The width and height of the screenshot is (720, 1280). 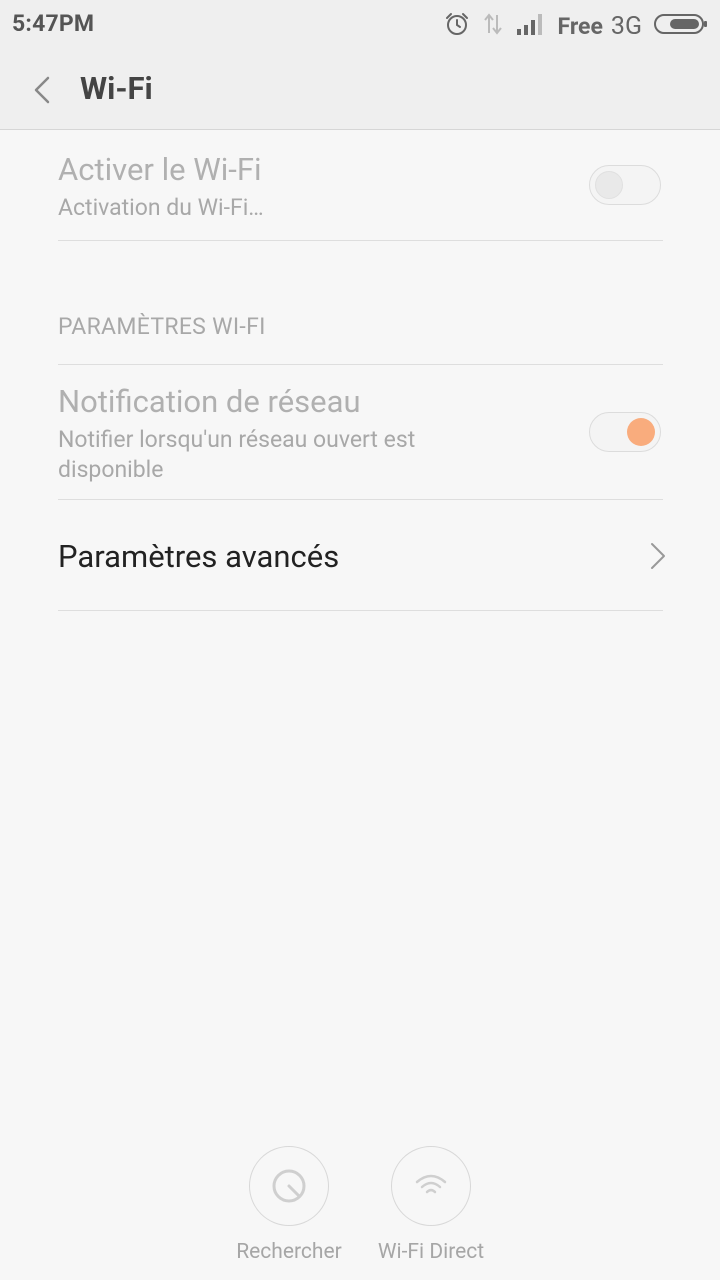 What do you see at coordinates (289, 1252) in the screenshot?
I see `search-label: Rechercher` at bounding box center [289, 1252].